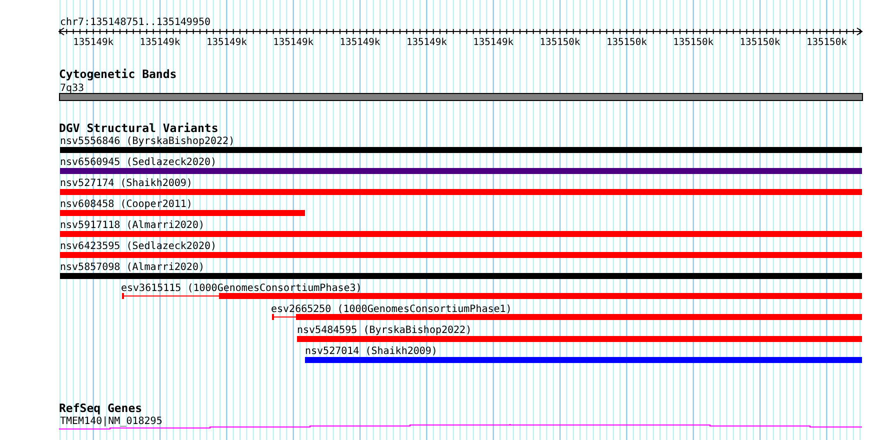 This screenshot has width=890, height=440. Describe the element at coordinates (241, 288) in the screenshot. I see `variant-label: esv3615115 (1000GenomesConsortiumPhase3)` at that location.